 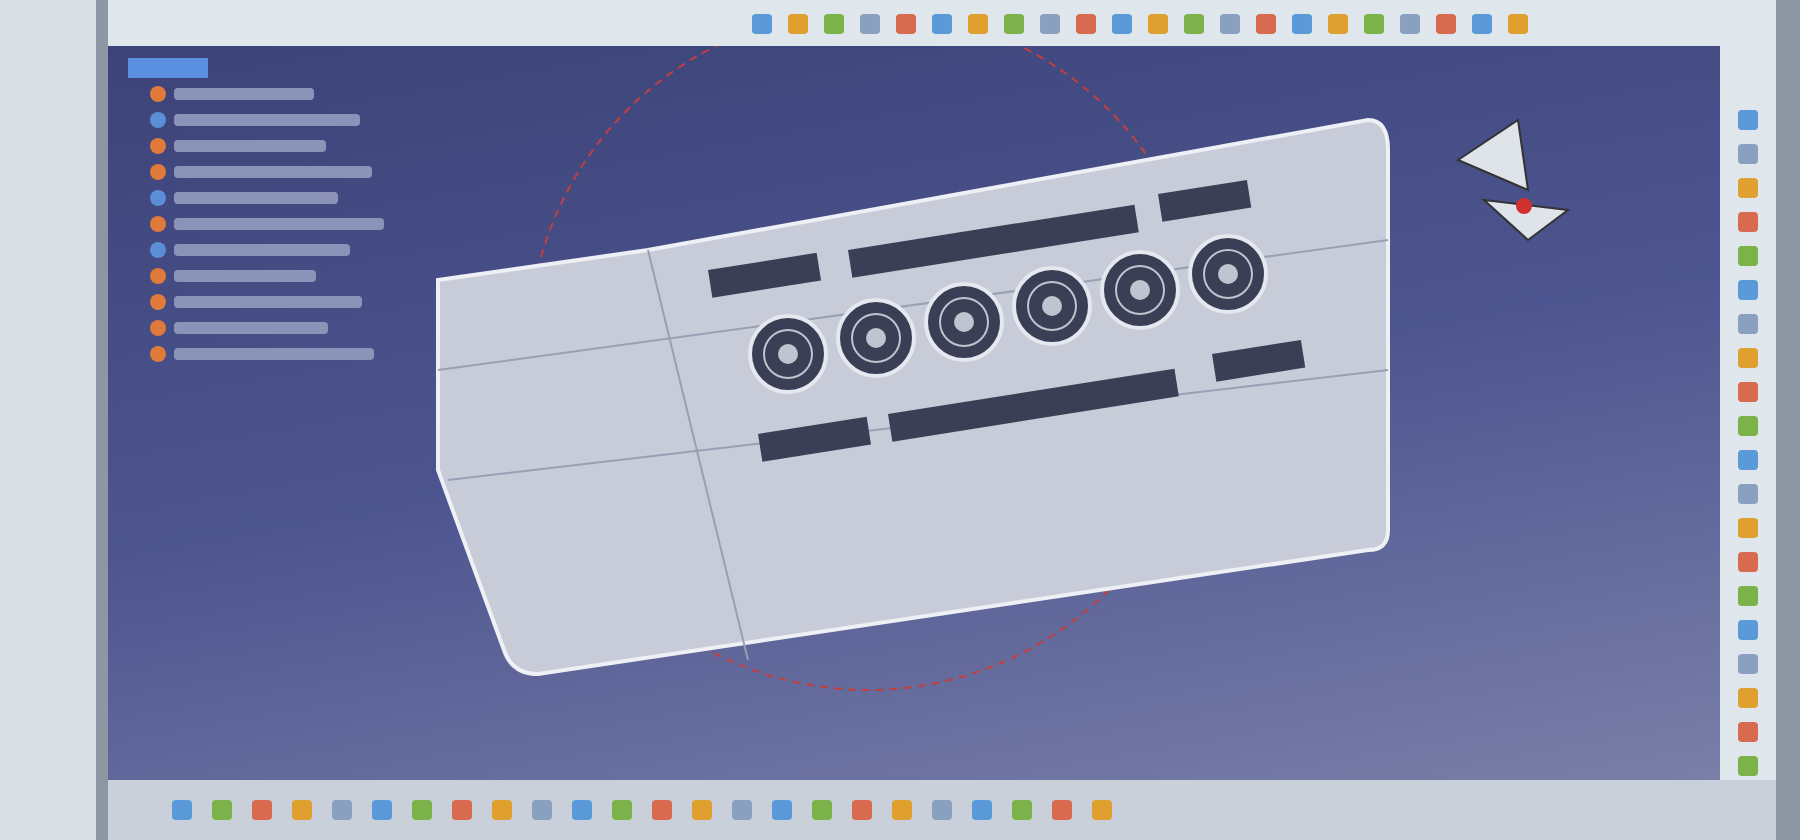 I want to click on tree-root, so click(x=168, y=68).